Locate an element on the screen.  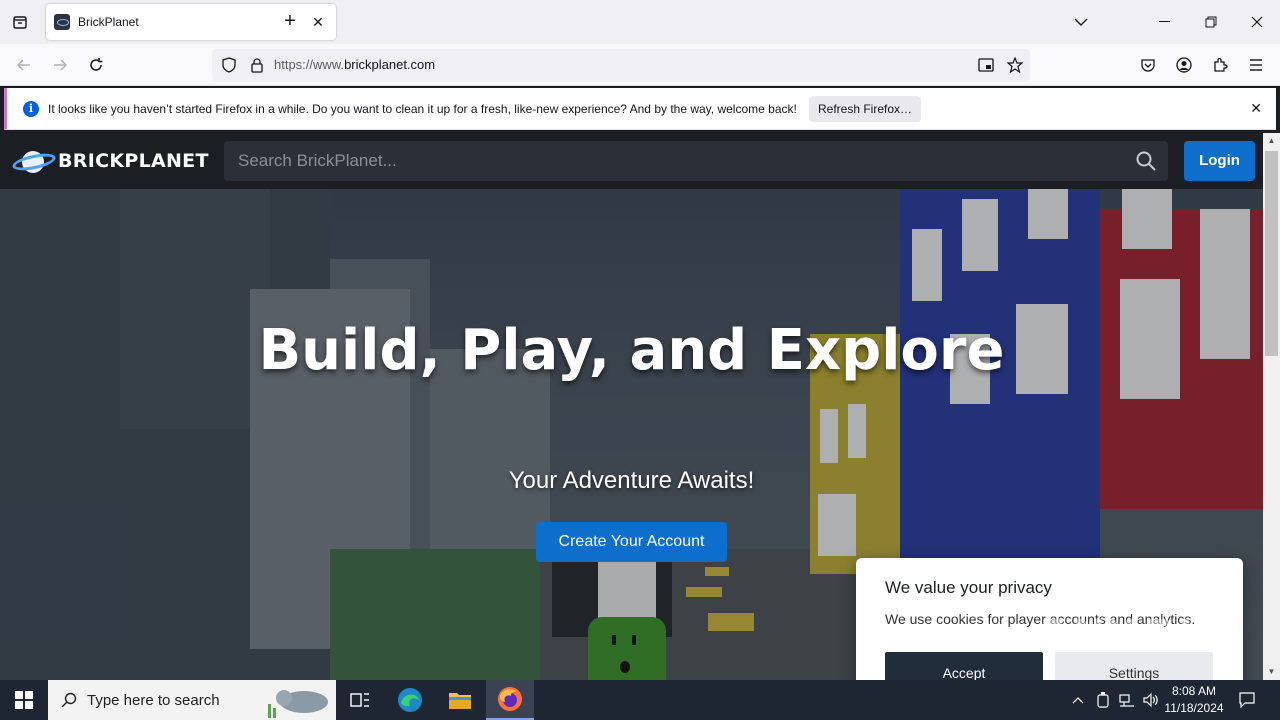
lock-icon is located at coordinates (257, 65).